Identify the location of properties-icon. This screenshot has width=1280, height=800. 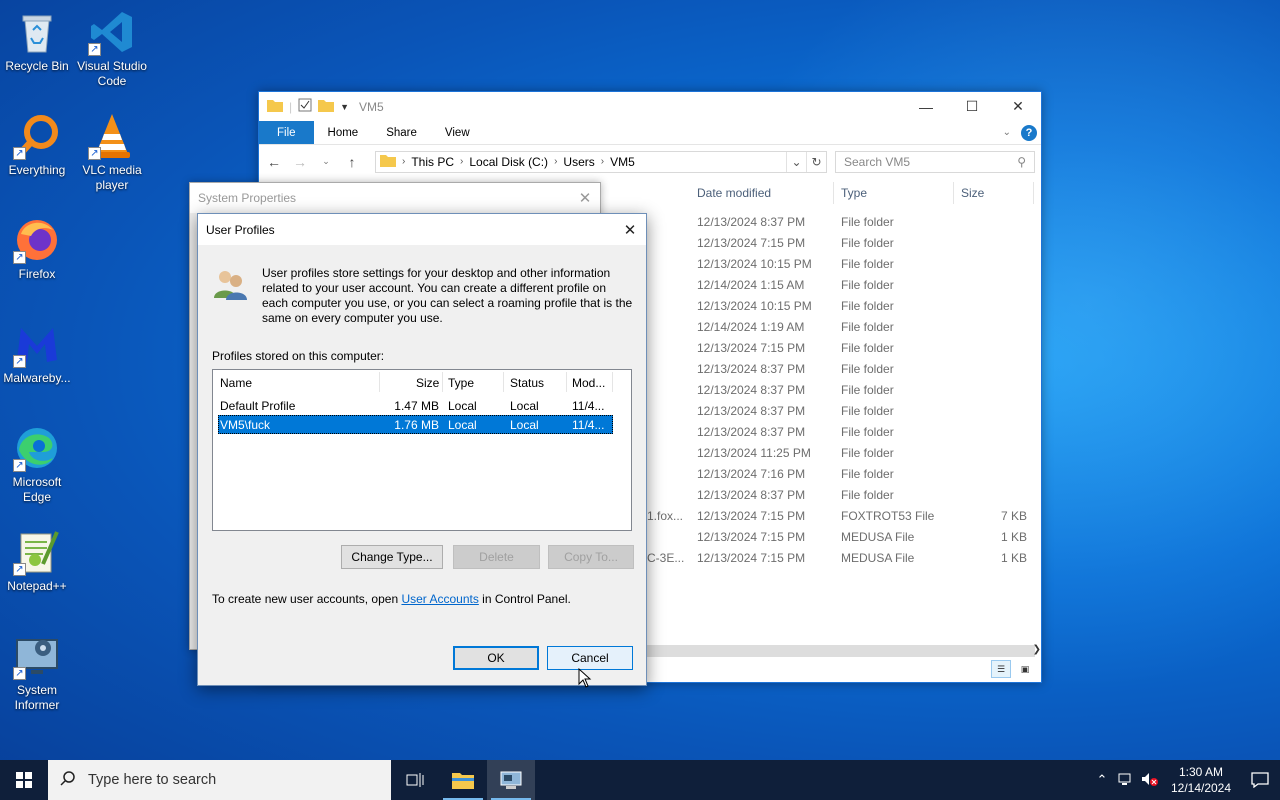
(305, 106).